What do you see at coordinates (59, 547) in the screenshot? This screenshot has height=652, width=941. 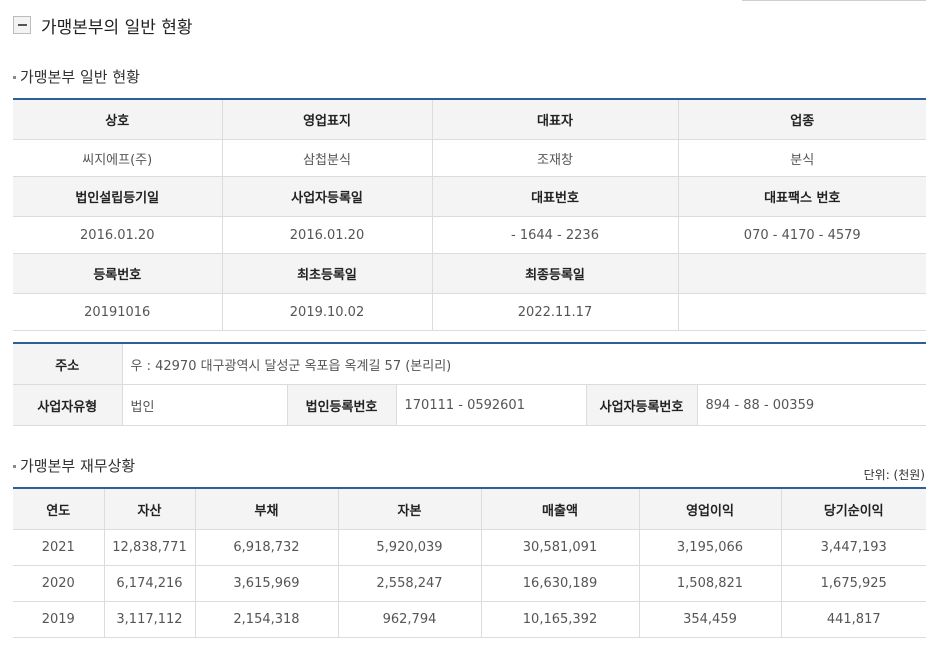 I see `year-cell: 2021` at bounding box center [59, 547].